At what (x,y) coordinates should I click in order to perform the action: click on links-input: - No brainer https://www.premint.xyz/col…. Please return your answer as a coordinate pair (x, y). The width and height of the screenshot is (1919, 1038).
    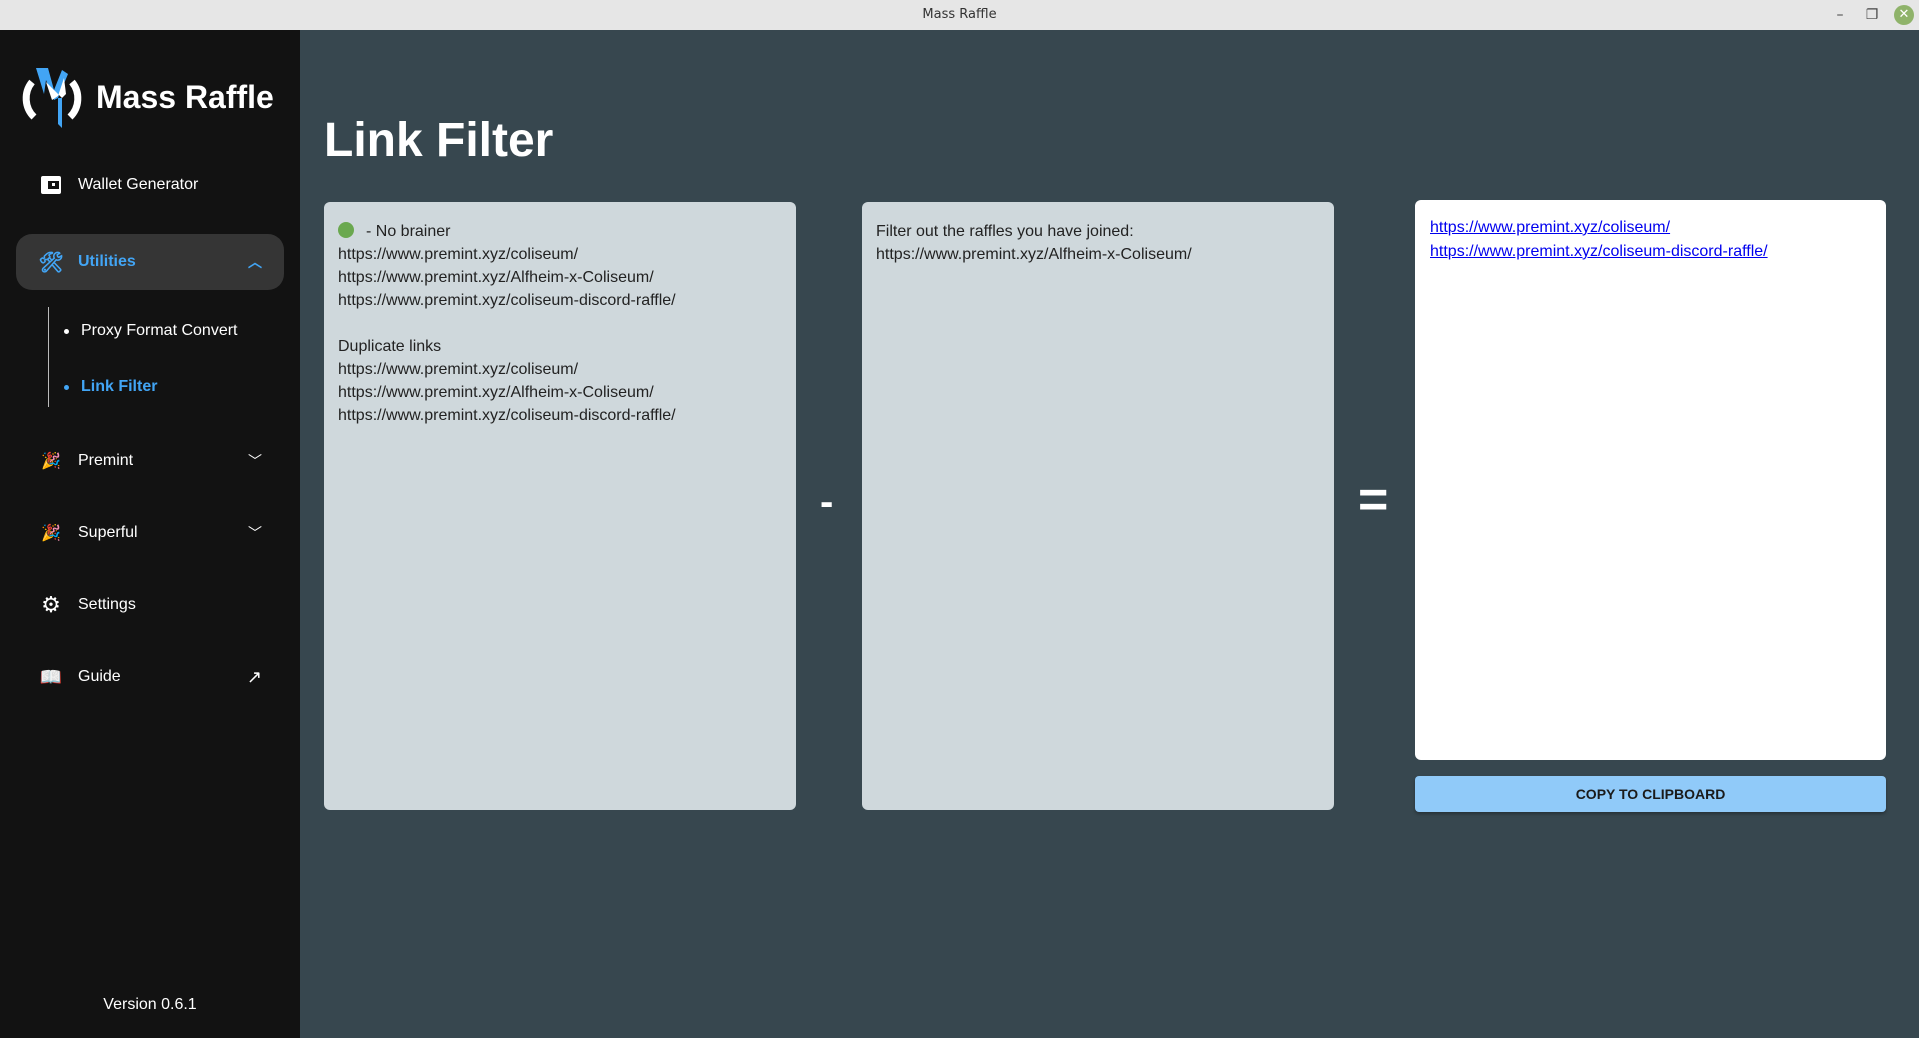
    Looking at the image, I should click on (560, 506).